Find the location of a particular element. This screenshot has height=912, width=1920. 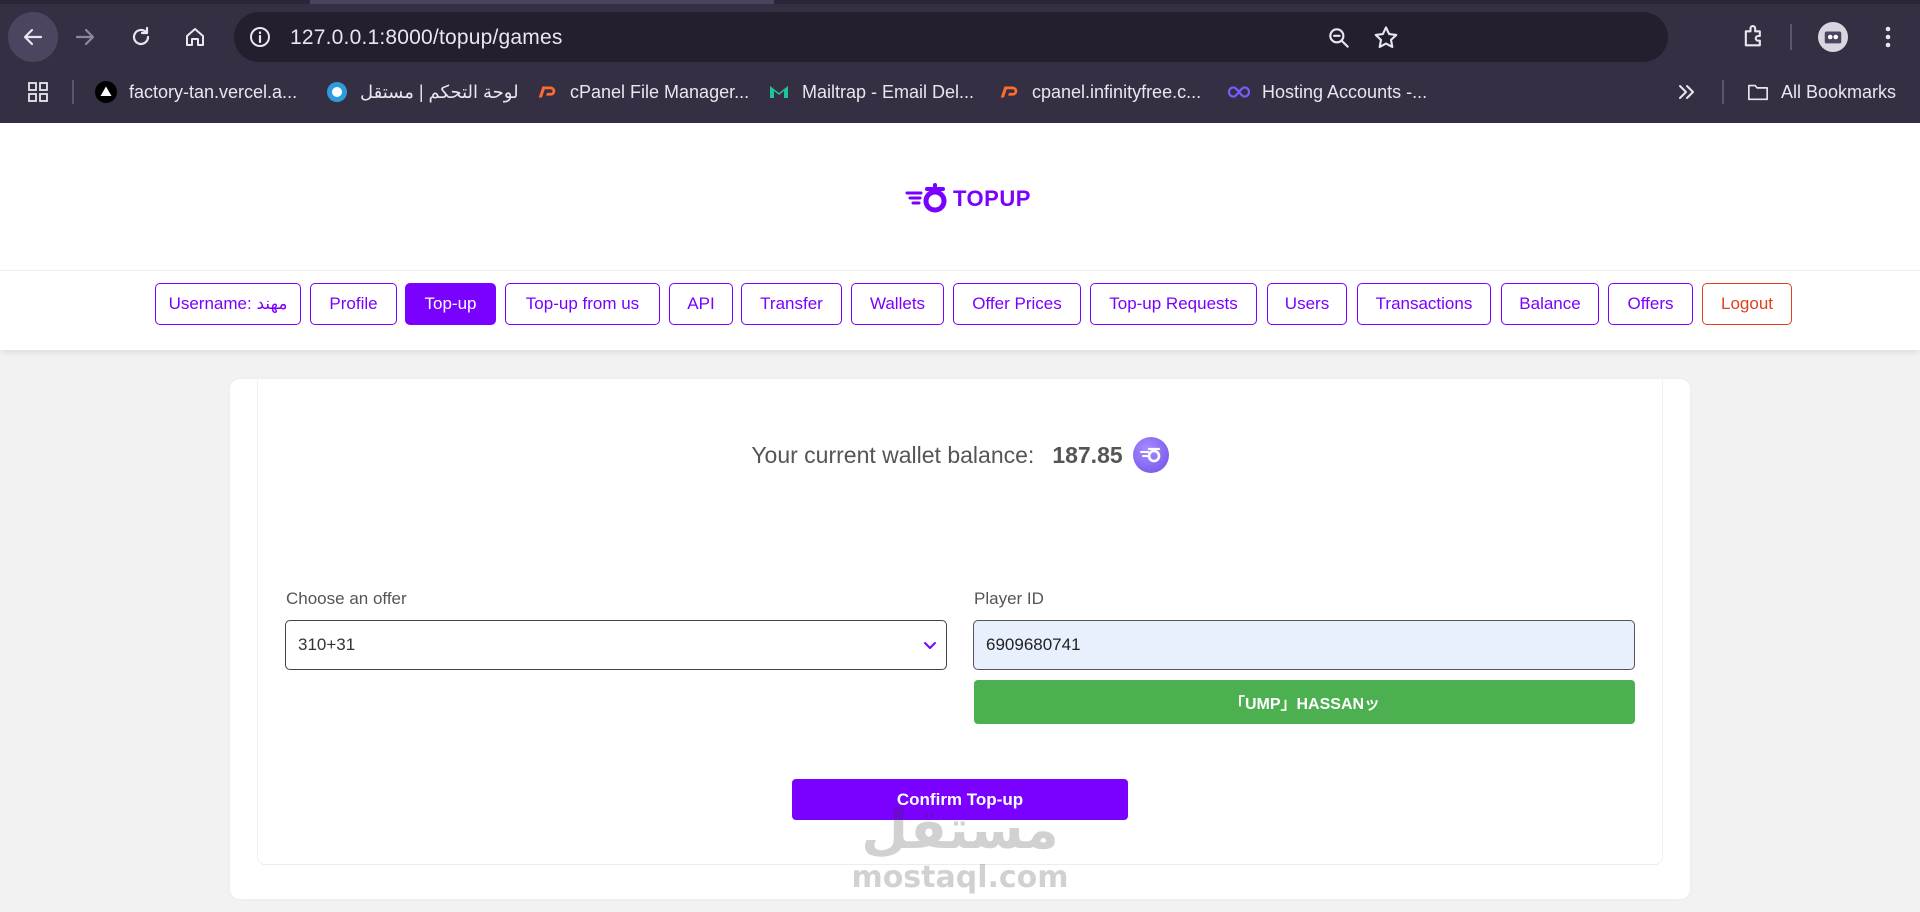

nav-username: Username: مهند is located at coordinates (228, 304).